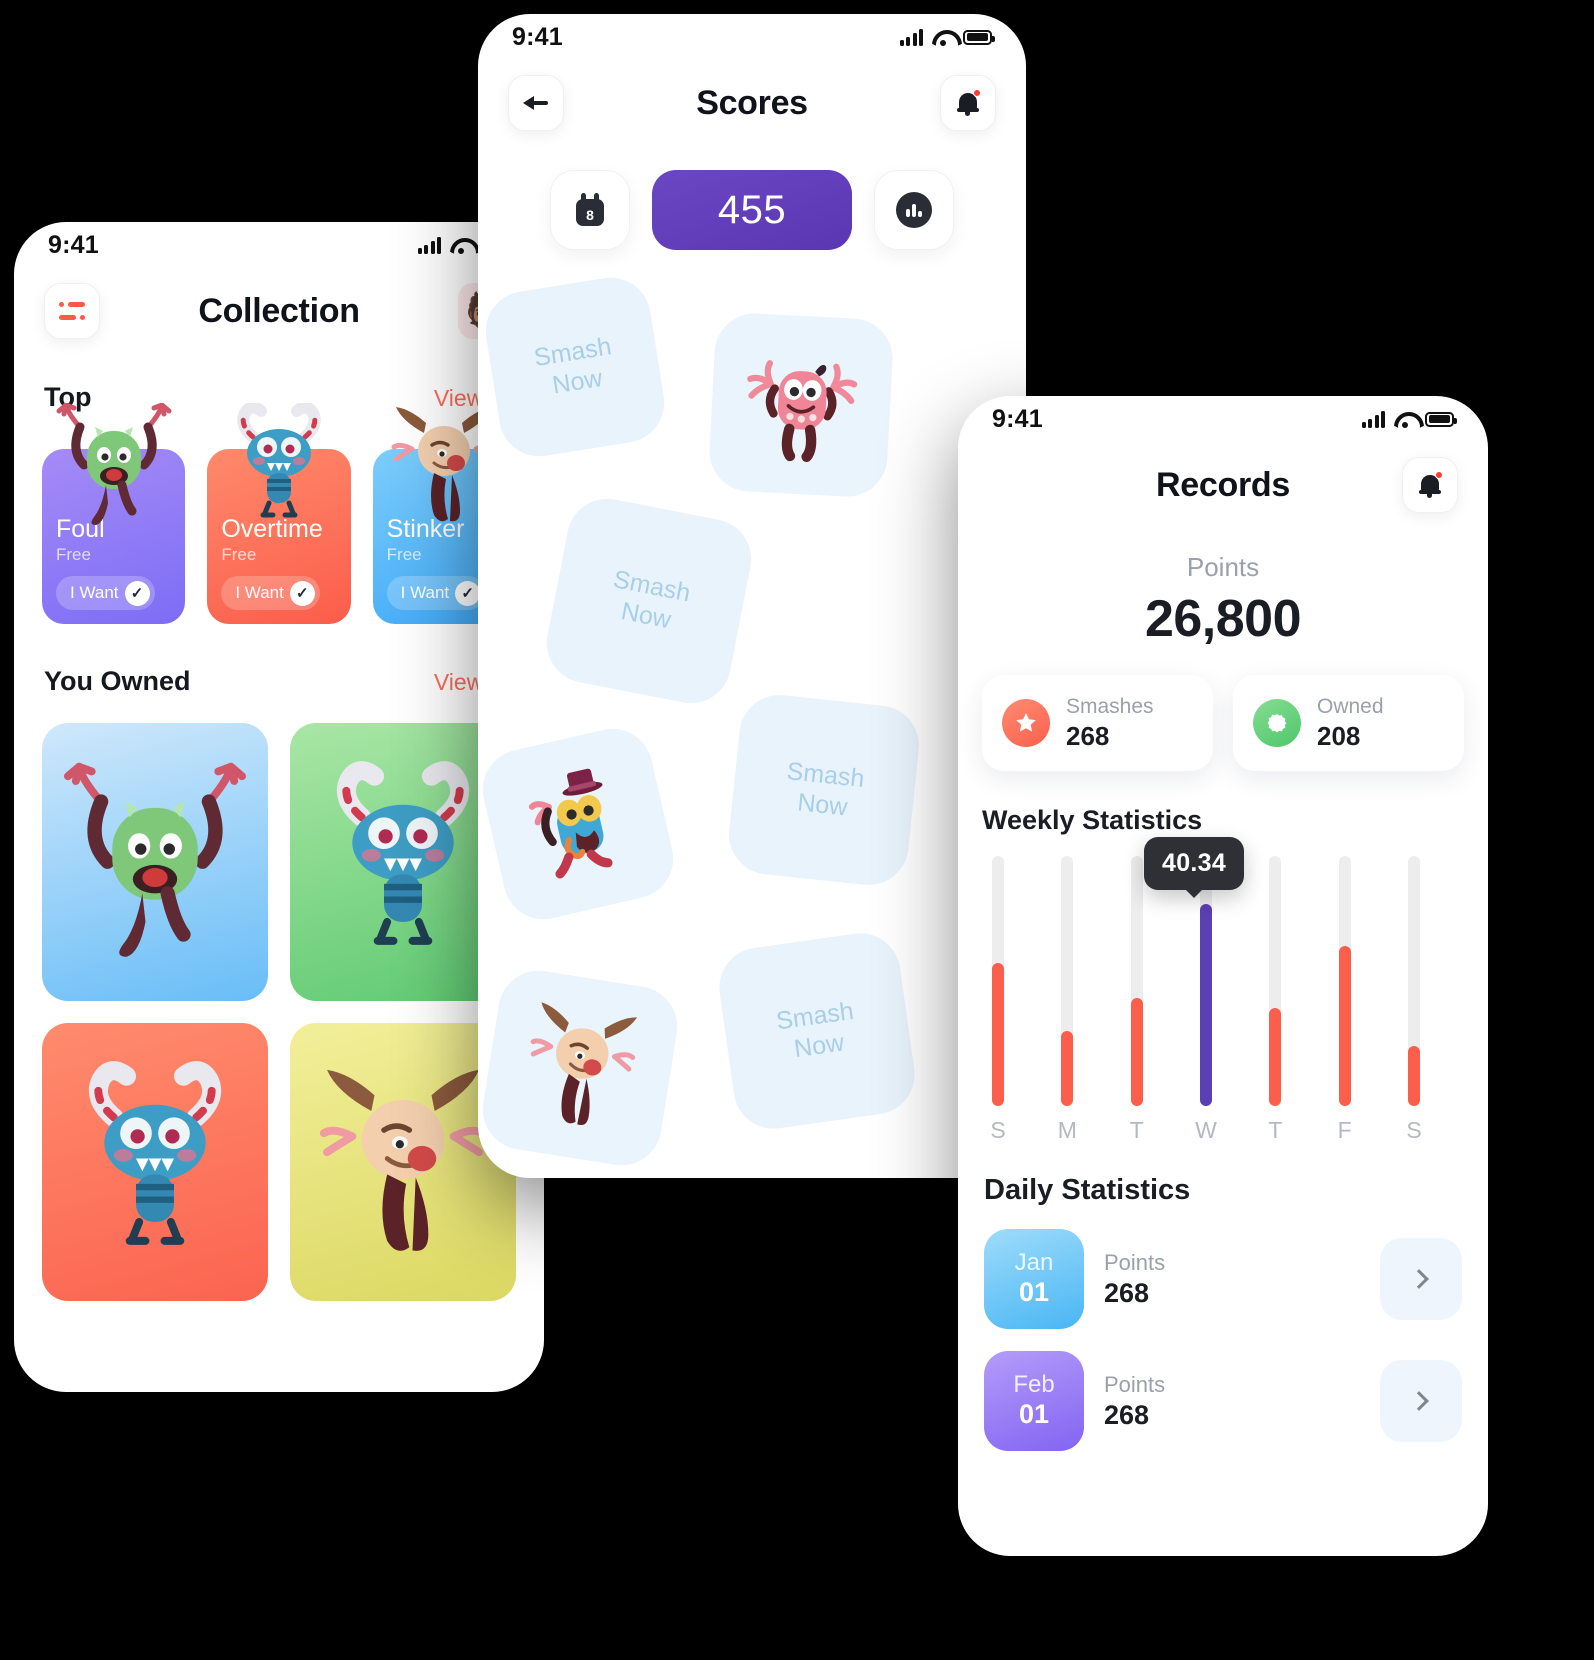 This screenshot has height=1660, width=1594. I want to click on date-chip: Feb 01, so click(1034, 1401).